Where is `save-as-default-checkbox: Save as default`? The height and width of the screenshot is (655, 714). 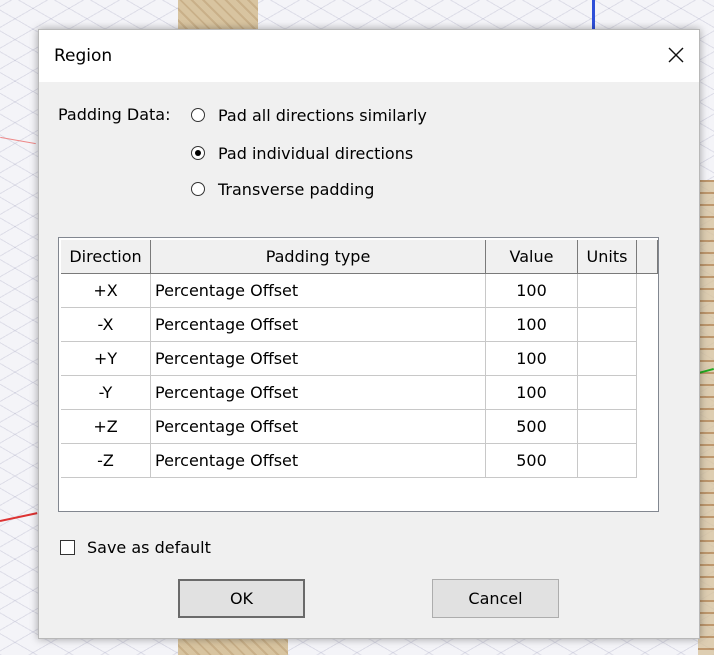
save-as-default-checkbox: Save as default is located at coordinates (135, 547).